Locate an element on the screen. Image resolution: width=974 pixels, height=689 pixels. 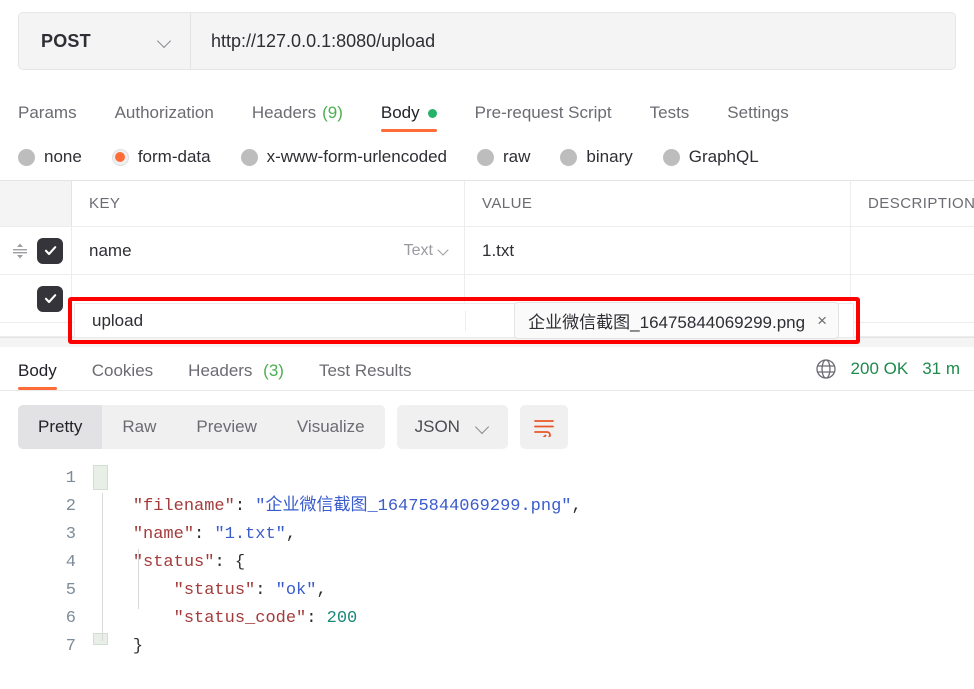
body-type-none-label: none is located at coordinates (63, 156).